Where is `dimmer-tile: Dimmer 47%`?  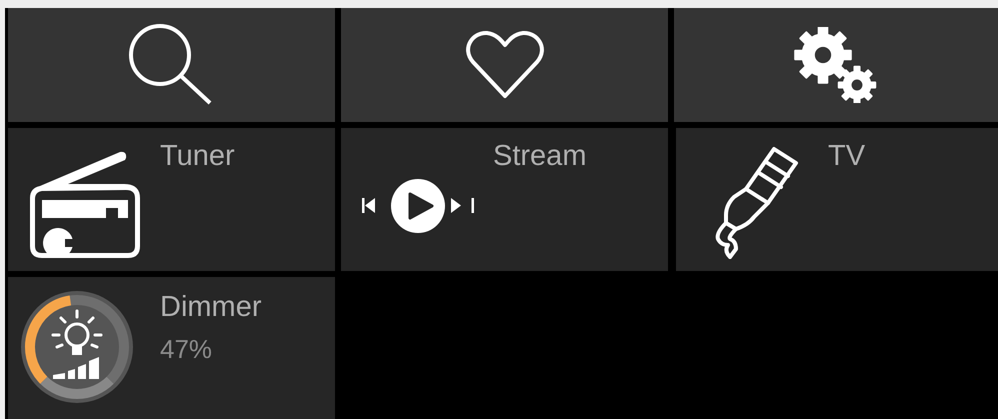
dimmer-tile: Dimmer 47% is located at coordinates (171, 348).